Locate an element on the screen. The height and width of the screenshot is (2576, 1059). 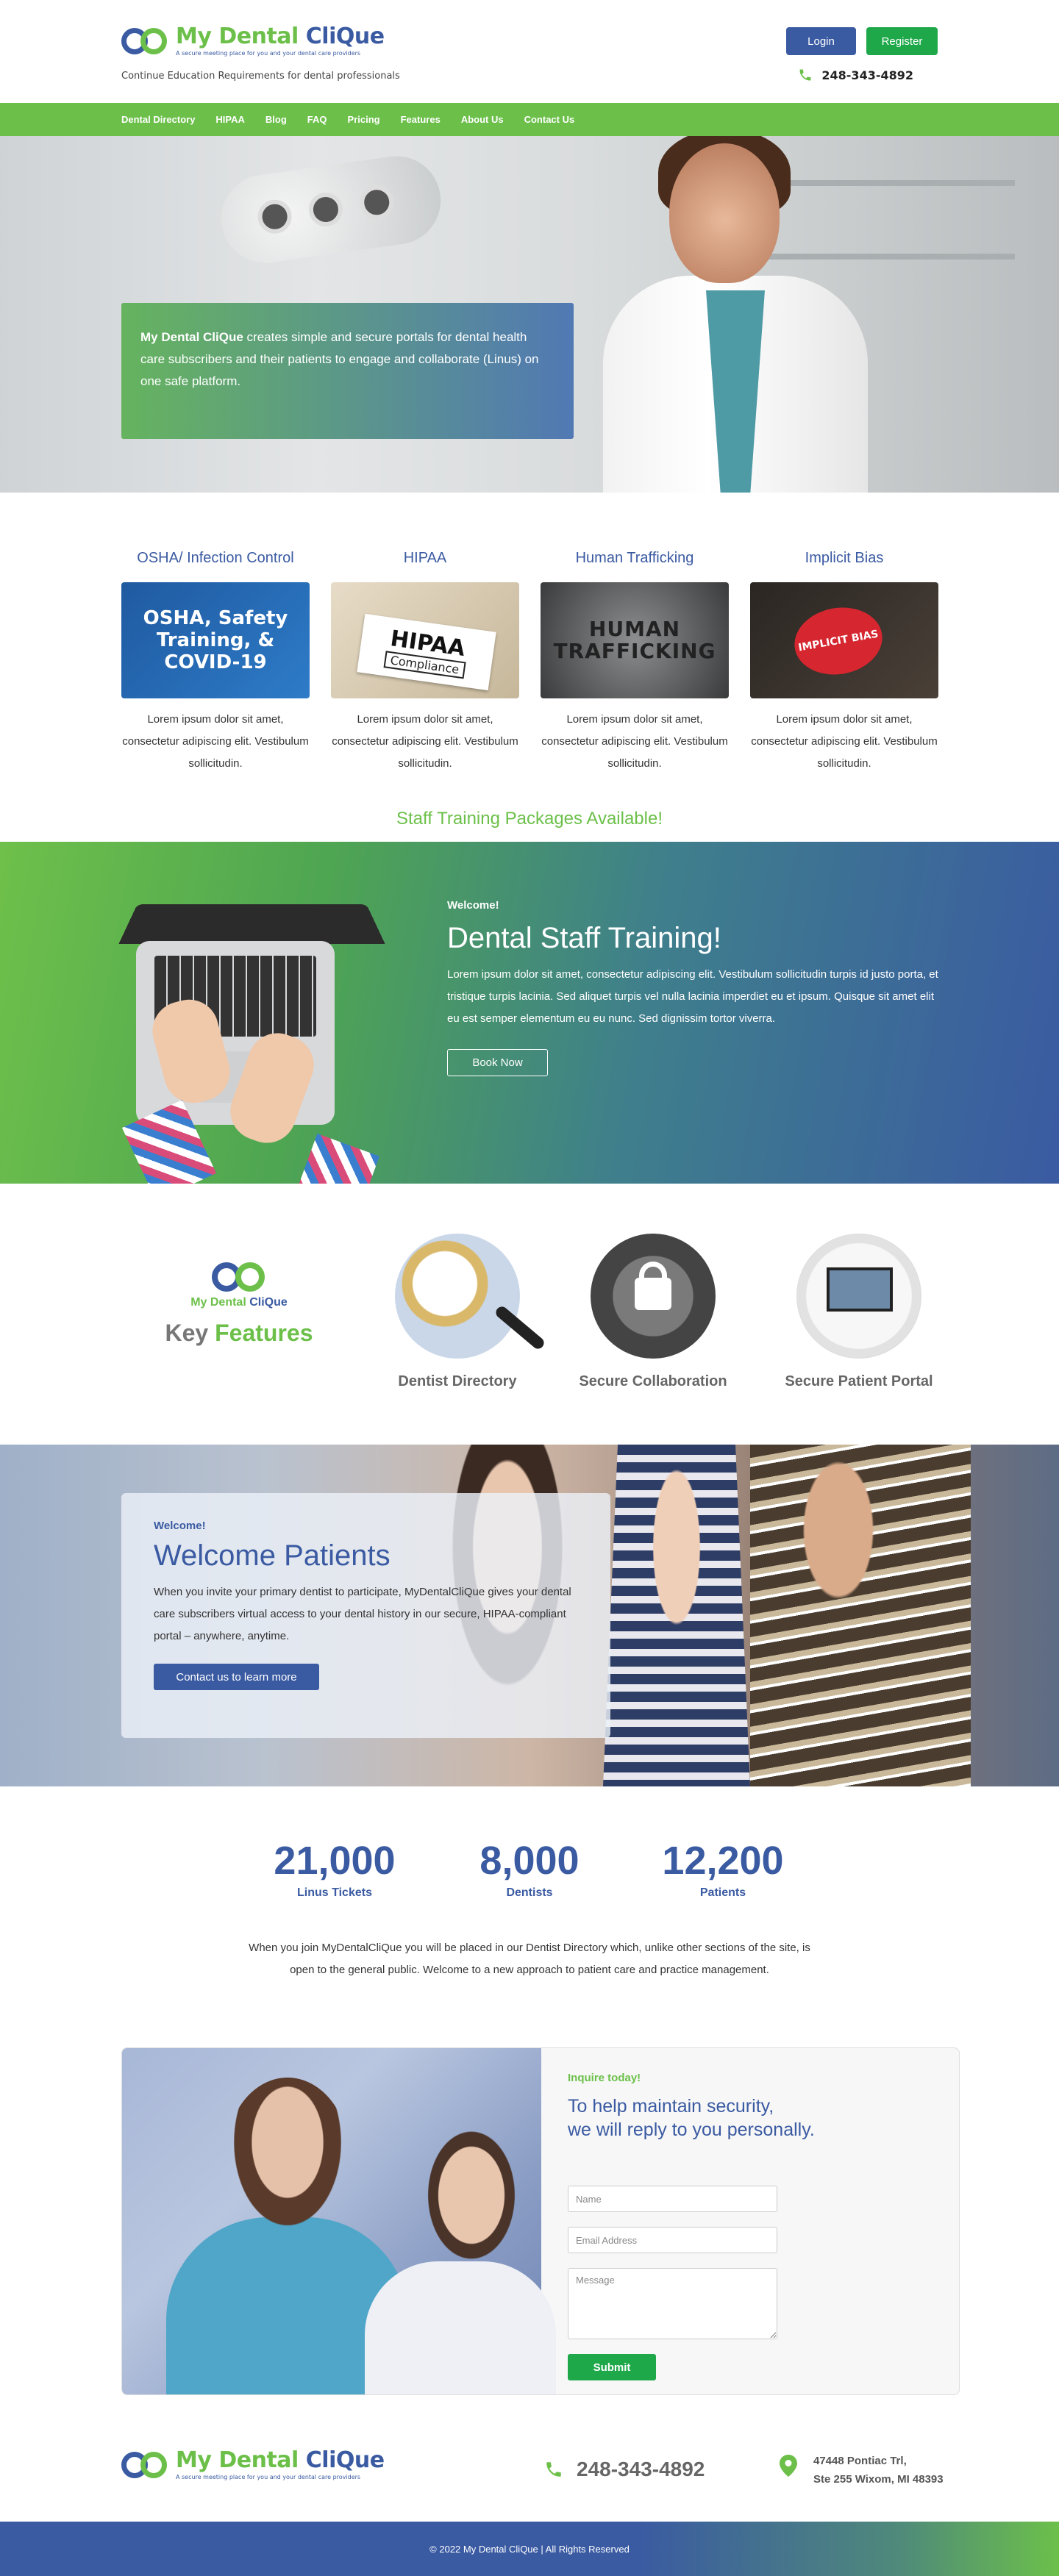
feature-label: Secure Collaboration is located at coordinates (653, 1381).